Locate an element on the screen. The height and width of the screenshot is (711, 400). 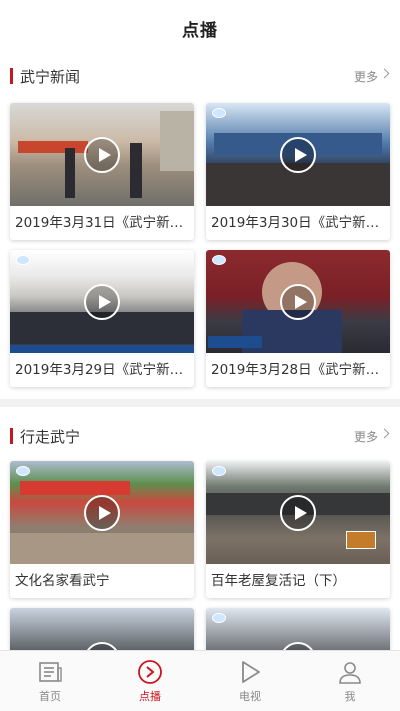
video-card: 文化名家看武宁 is located at coordinates (102, 529).